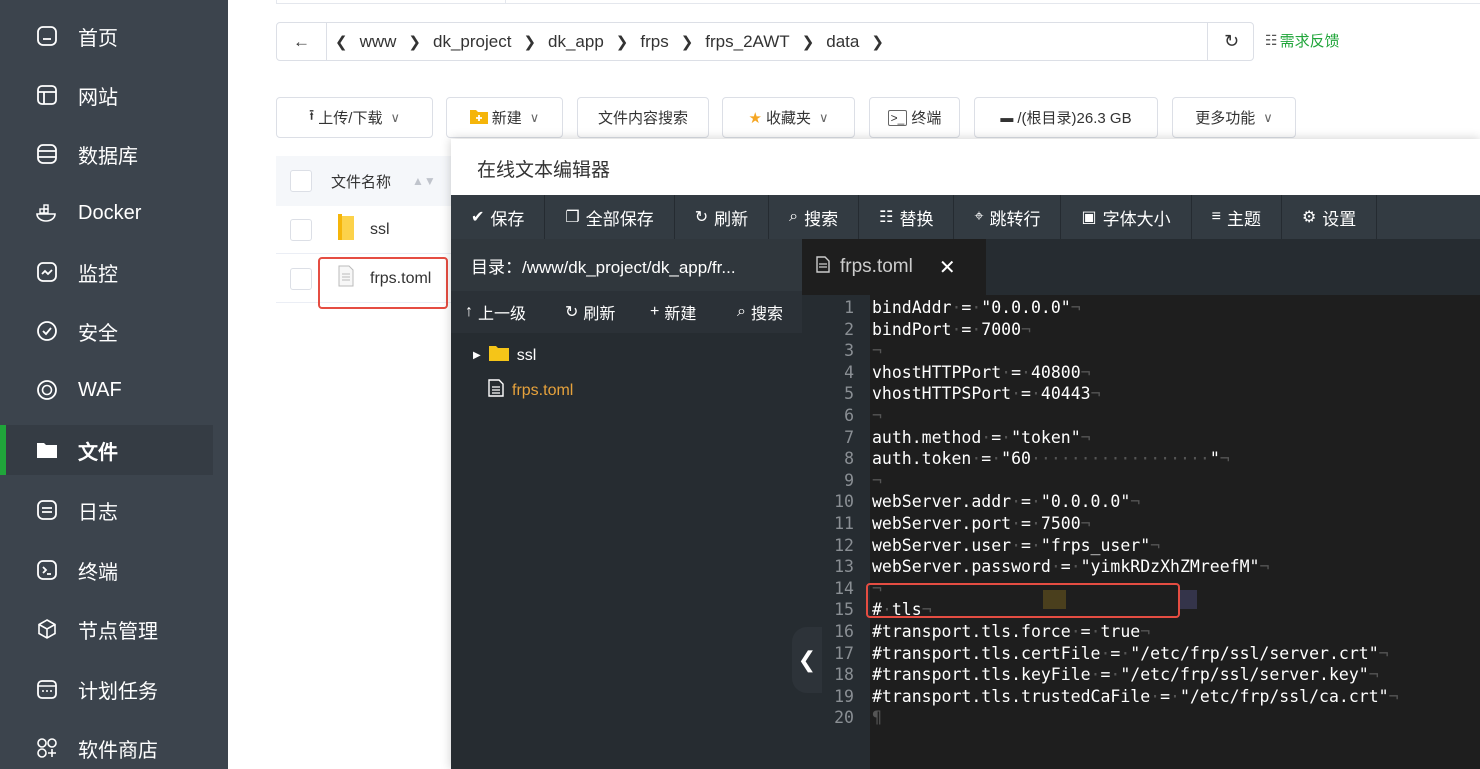 This screenshot has width=1480, height=769. What do you see at coordinates (110, 212) in the screenshot?
I see `sidebar-item-label: Docker` at bounding box center [110, 212].